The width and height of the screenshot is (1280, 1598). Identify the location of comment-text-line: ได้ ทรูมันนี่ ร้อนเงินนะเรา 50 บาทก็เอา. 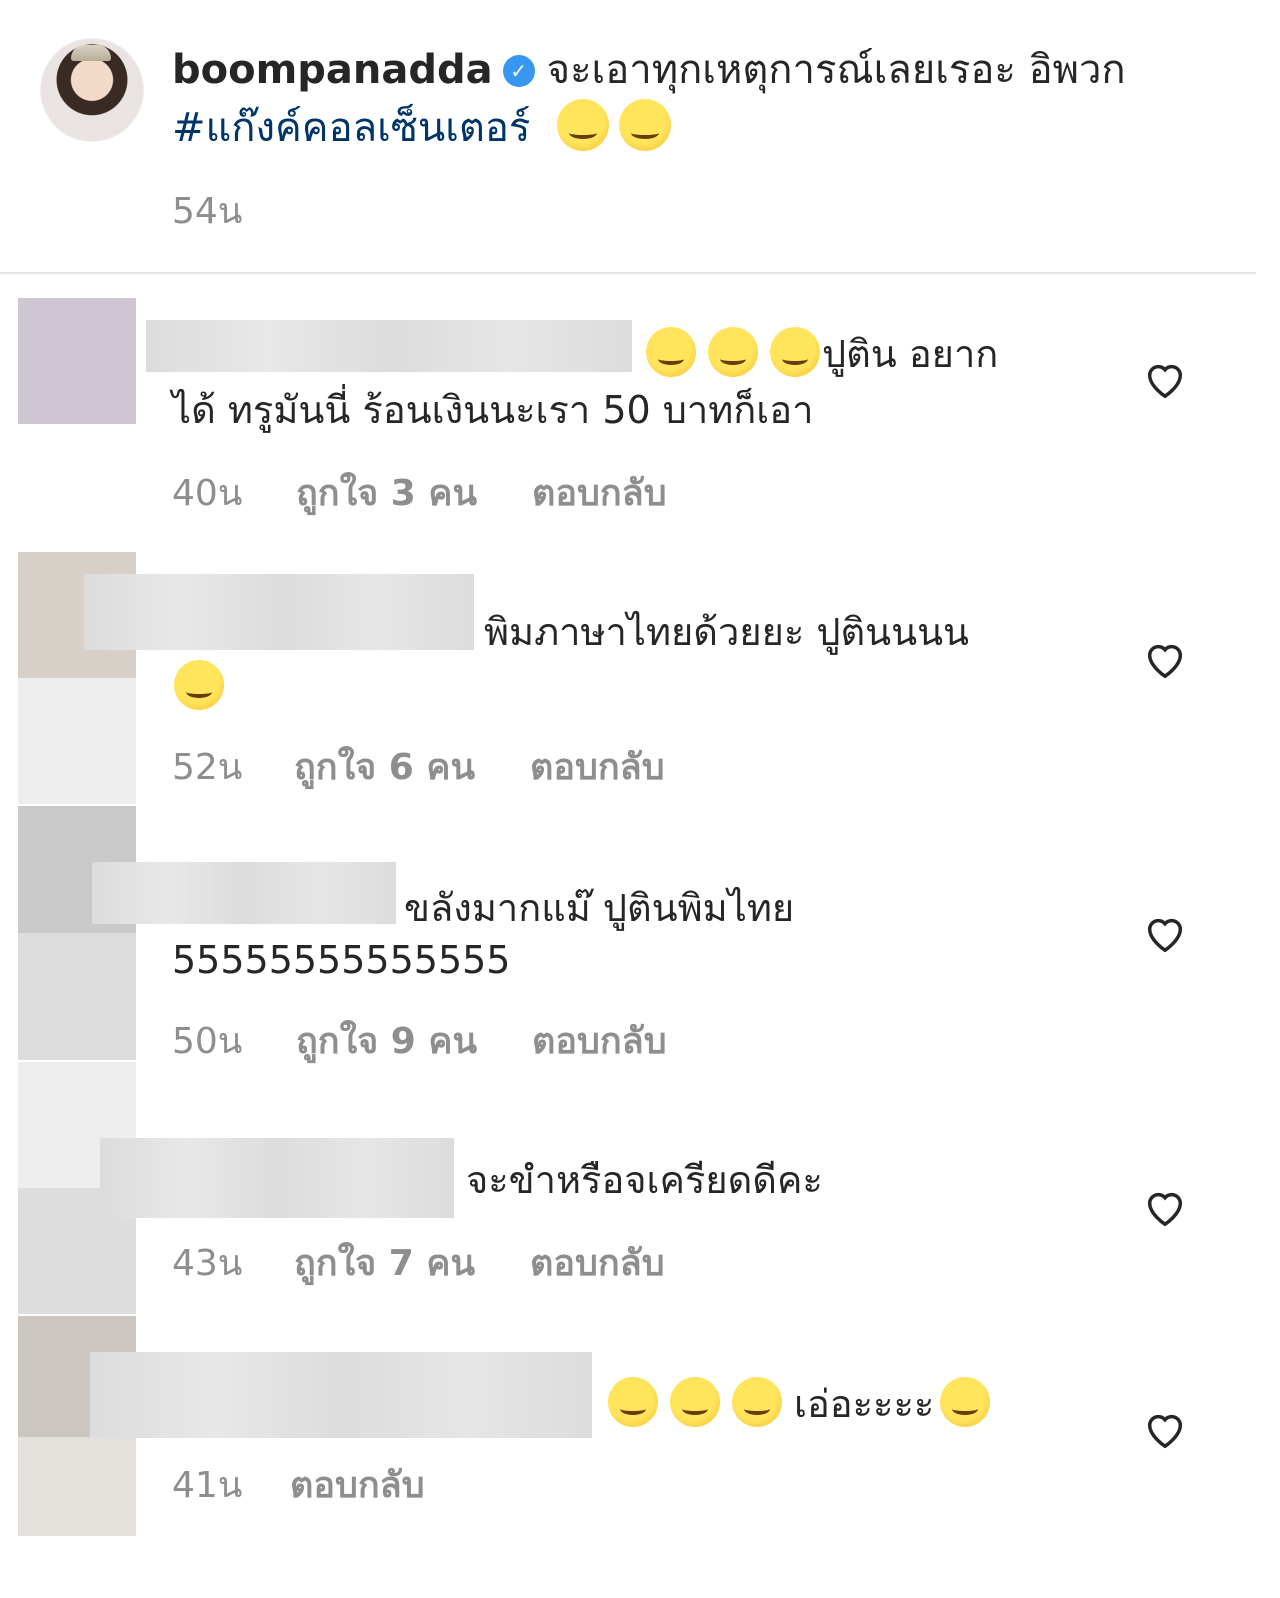
(493, 410).